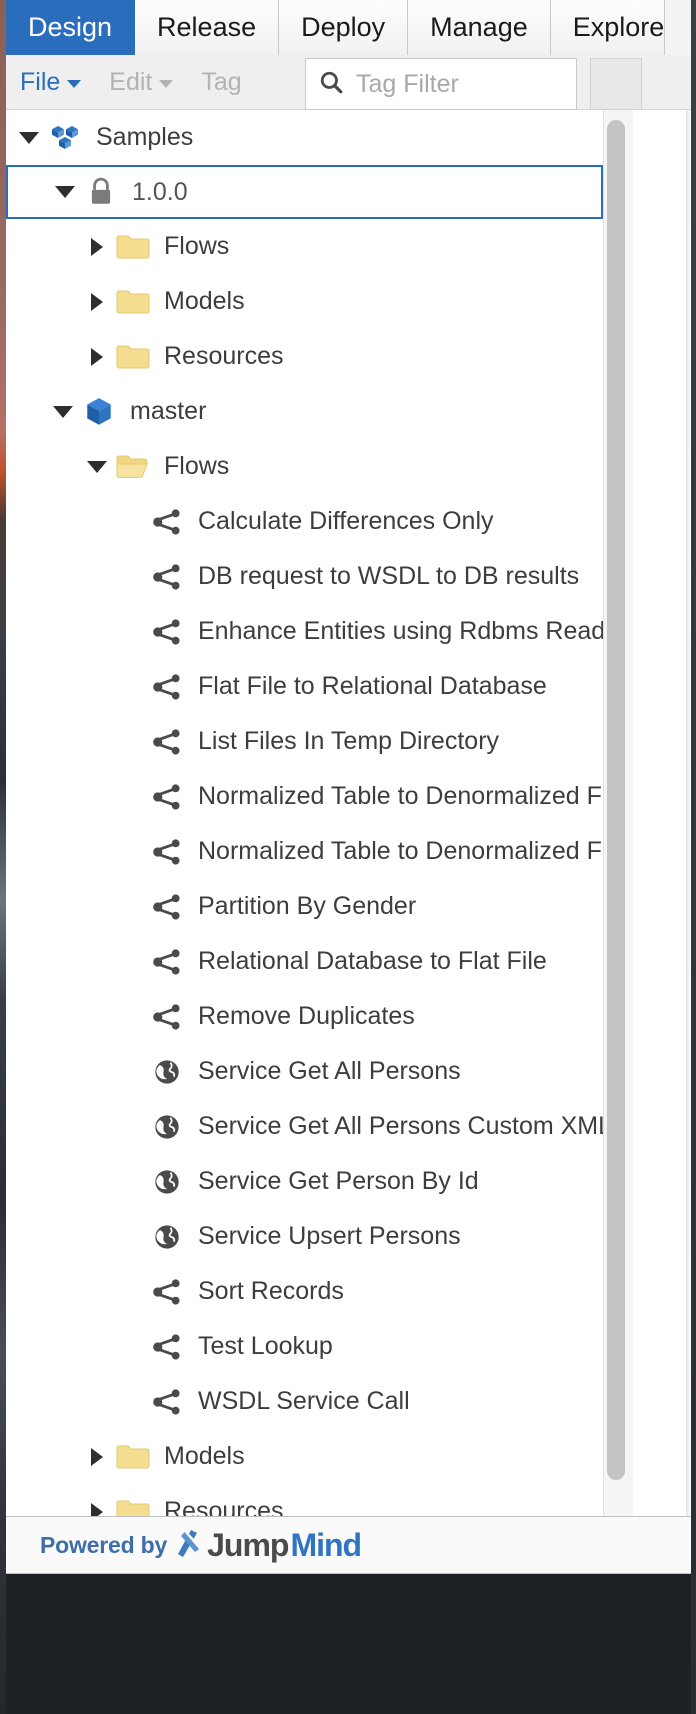 This screenshot has height=1714, width=696. What do you see at coordinates (160, 191) in the screenshot?
I see `tree-item-label: 1.0.0` at bounding box center [160, 191].